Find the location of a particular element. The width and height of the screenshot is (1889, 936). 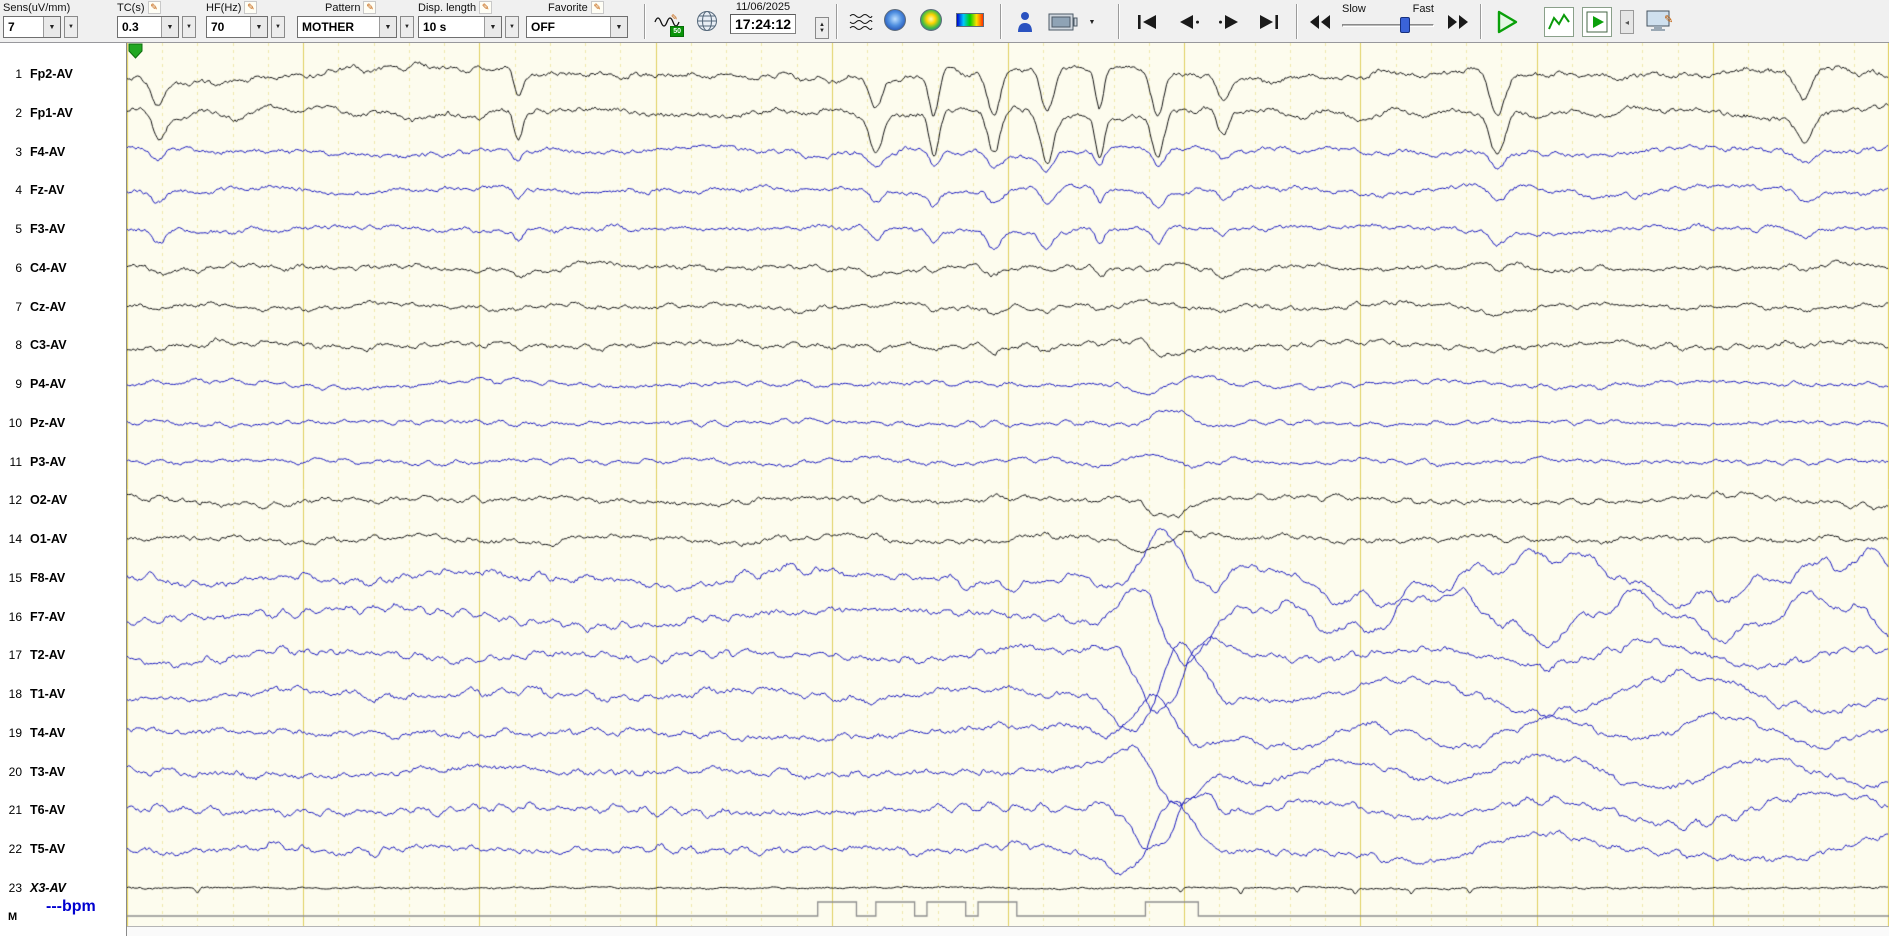

video-dropdown-arrow-icon: ▼ is located at coordinates (1092, 22).